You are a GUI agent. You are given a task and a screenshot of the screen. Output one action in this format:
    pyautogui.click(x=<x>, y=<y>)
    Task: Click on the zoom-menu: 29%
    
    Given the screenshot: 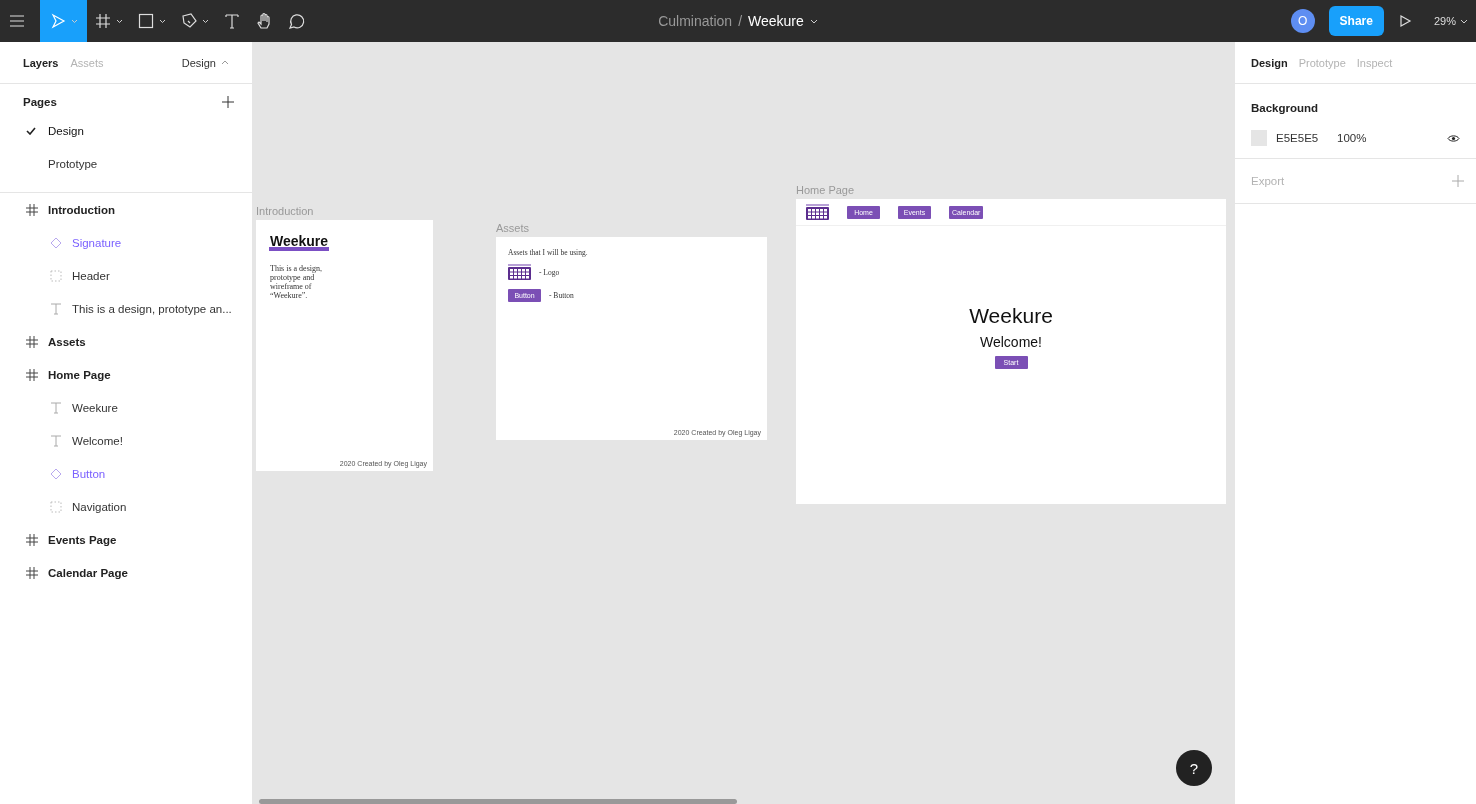 What is the action you would take?
    pyautogui.click(x=1450, y=21)
    